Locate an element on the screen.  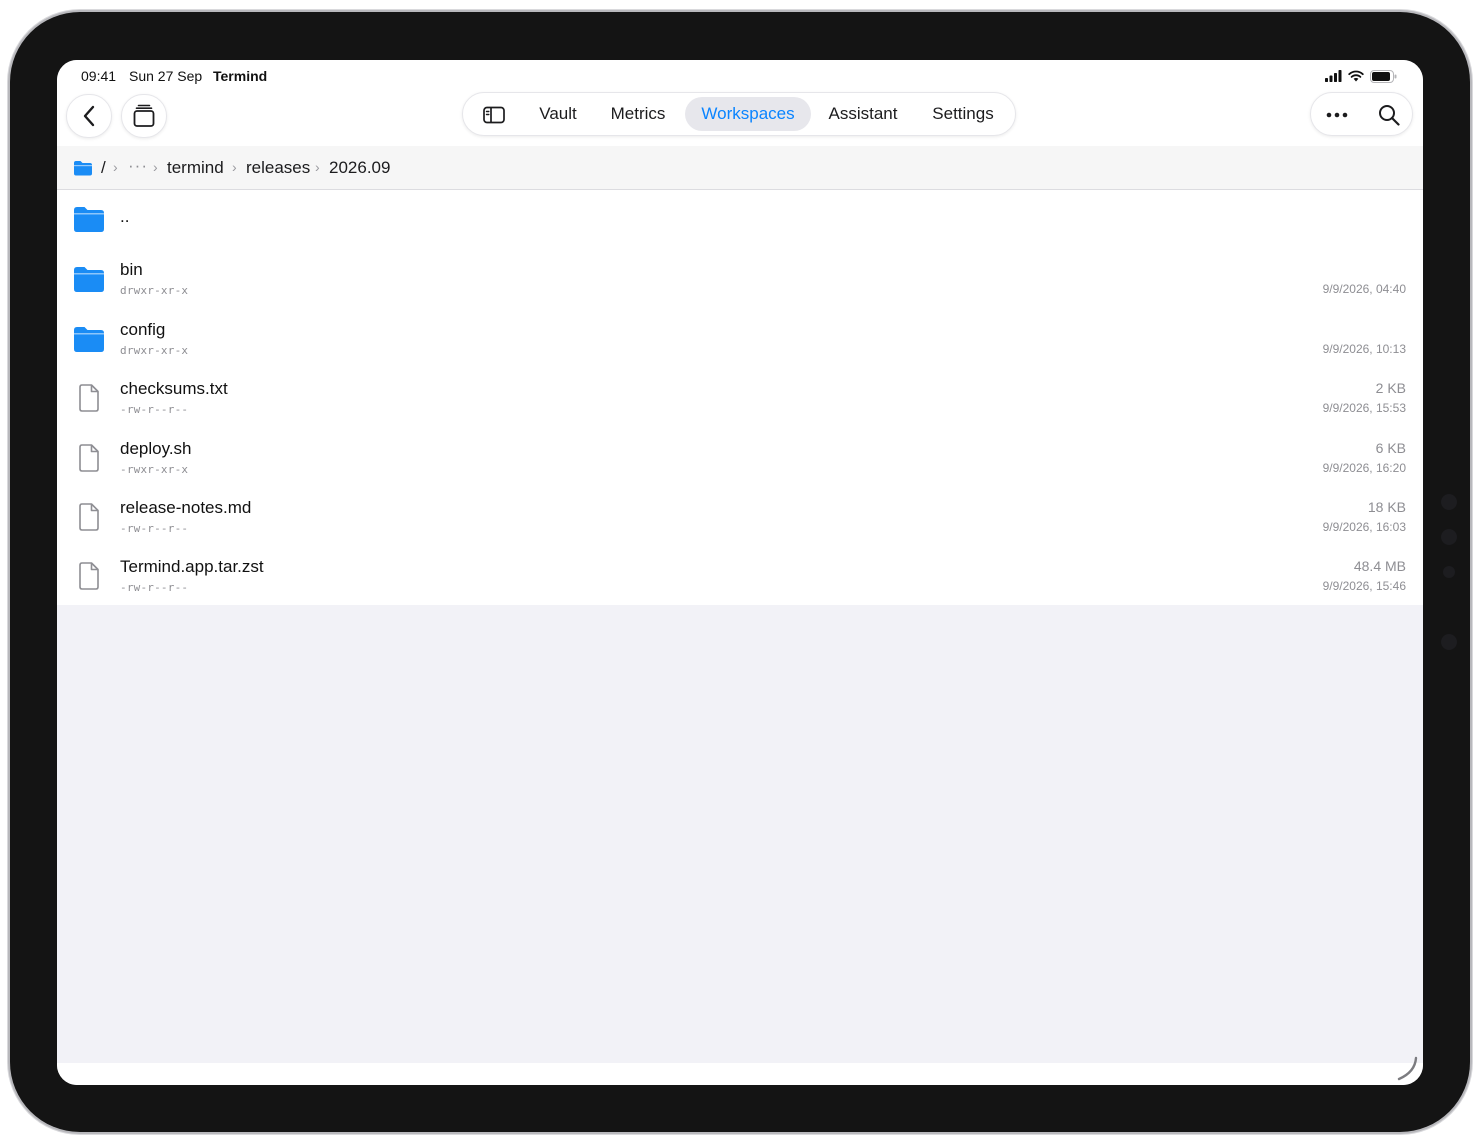
stacked-windows-icon is located at coordinates (144, 115).